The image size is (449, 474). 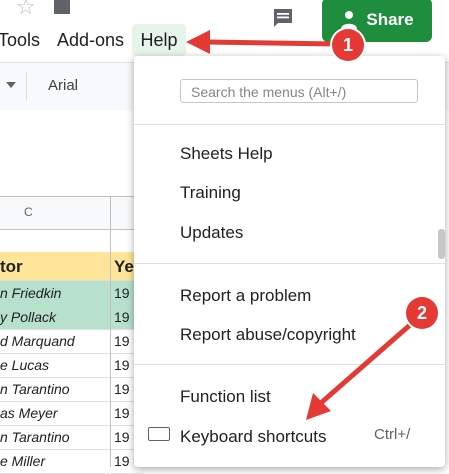 I want to click on header-cell-director: tor, so click(x=55, y=266).